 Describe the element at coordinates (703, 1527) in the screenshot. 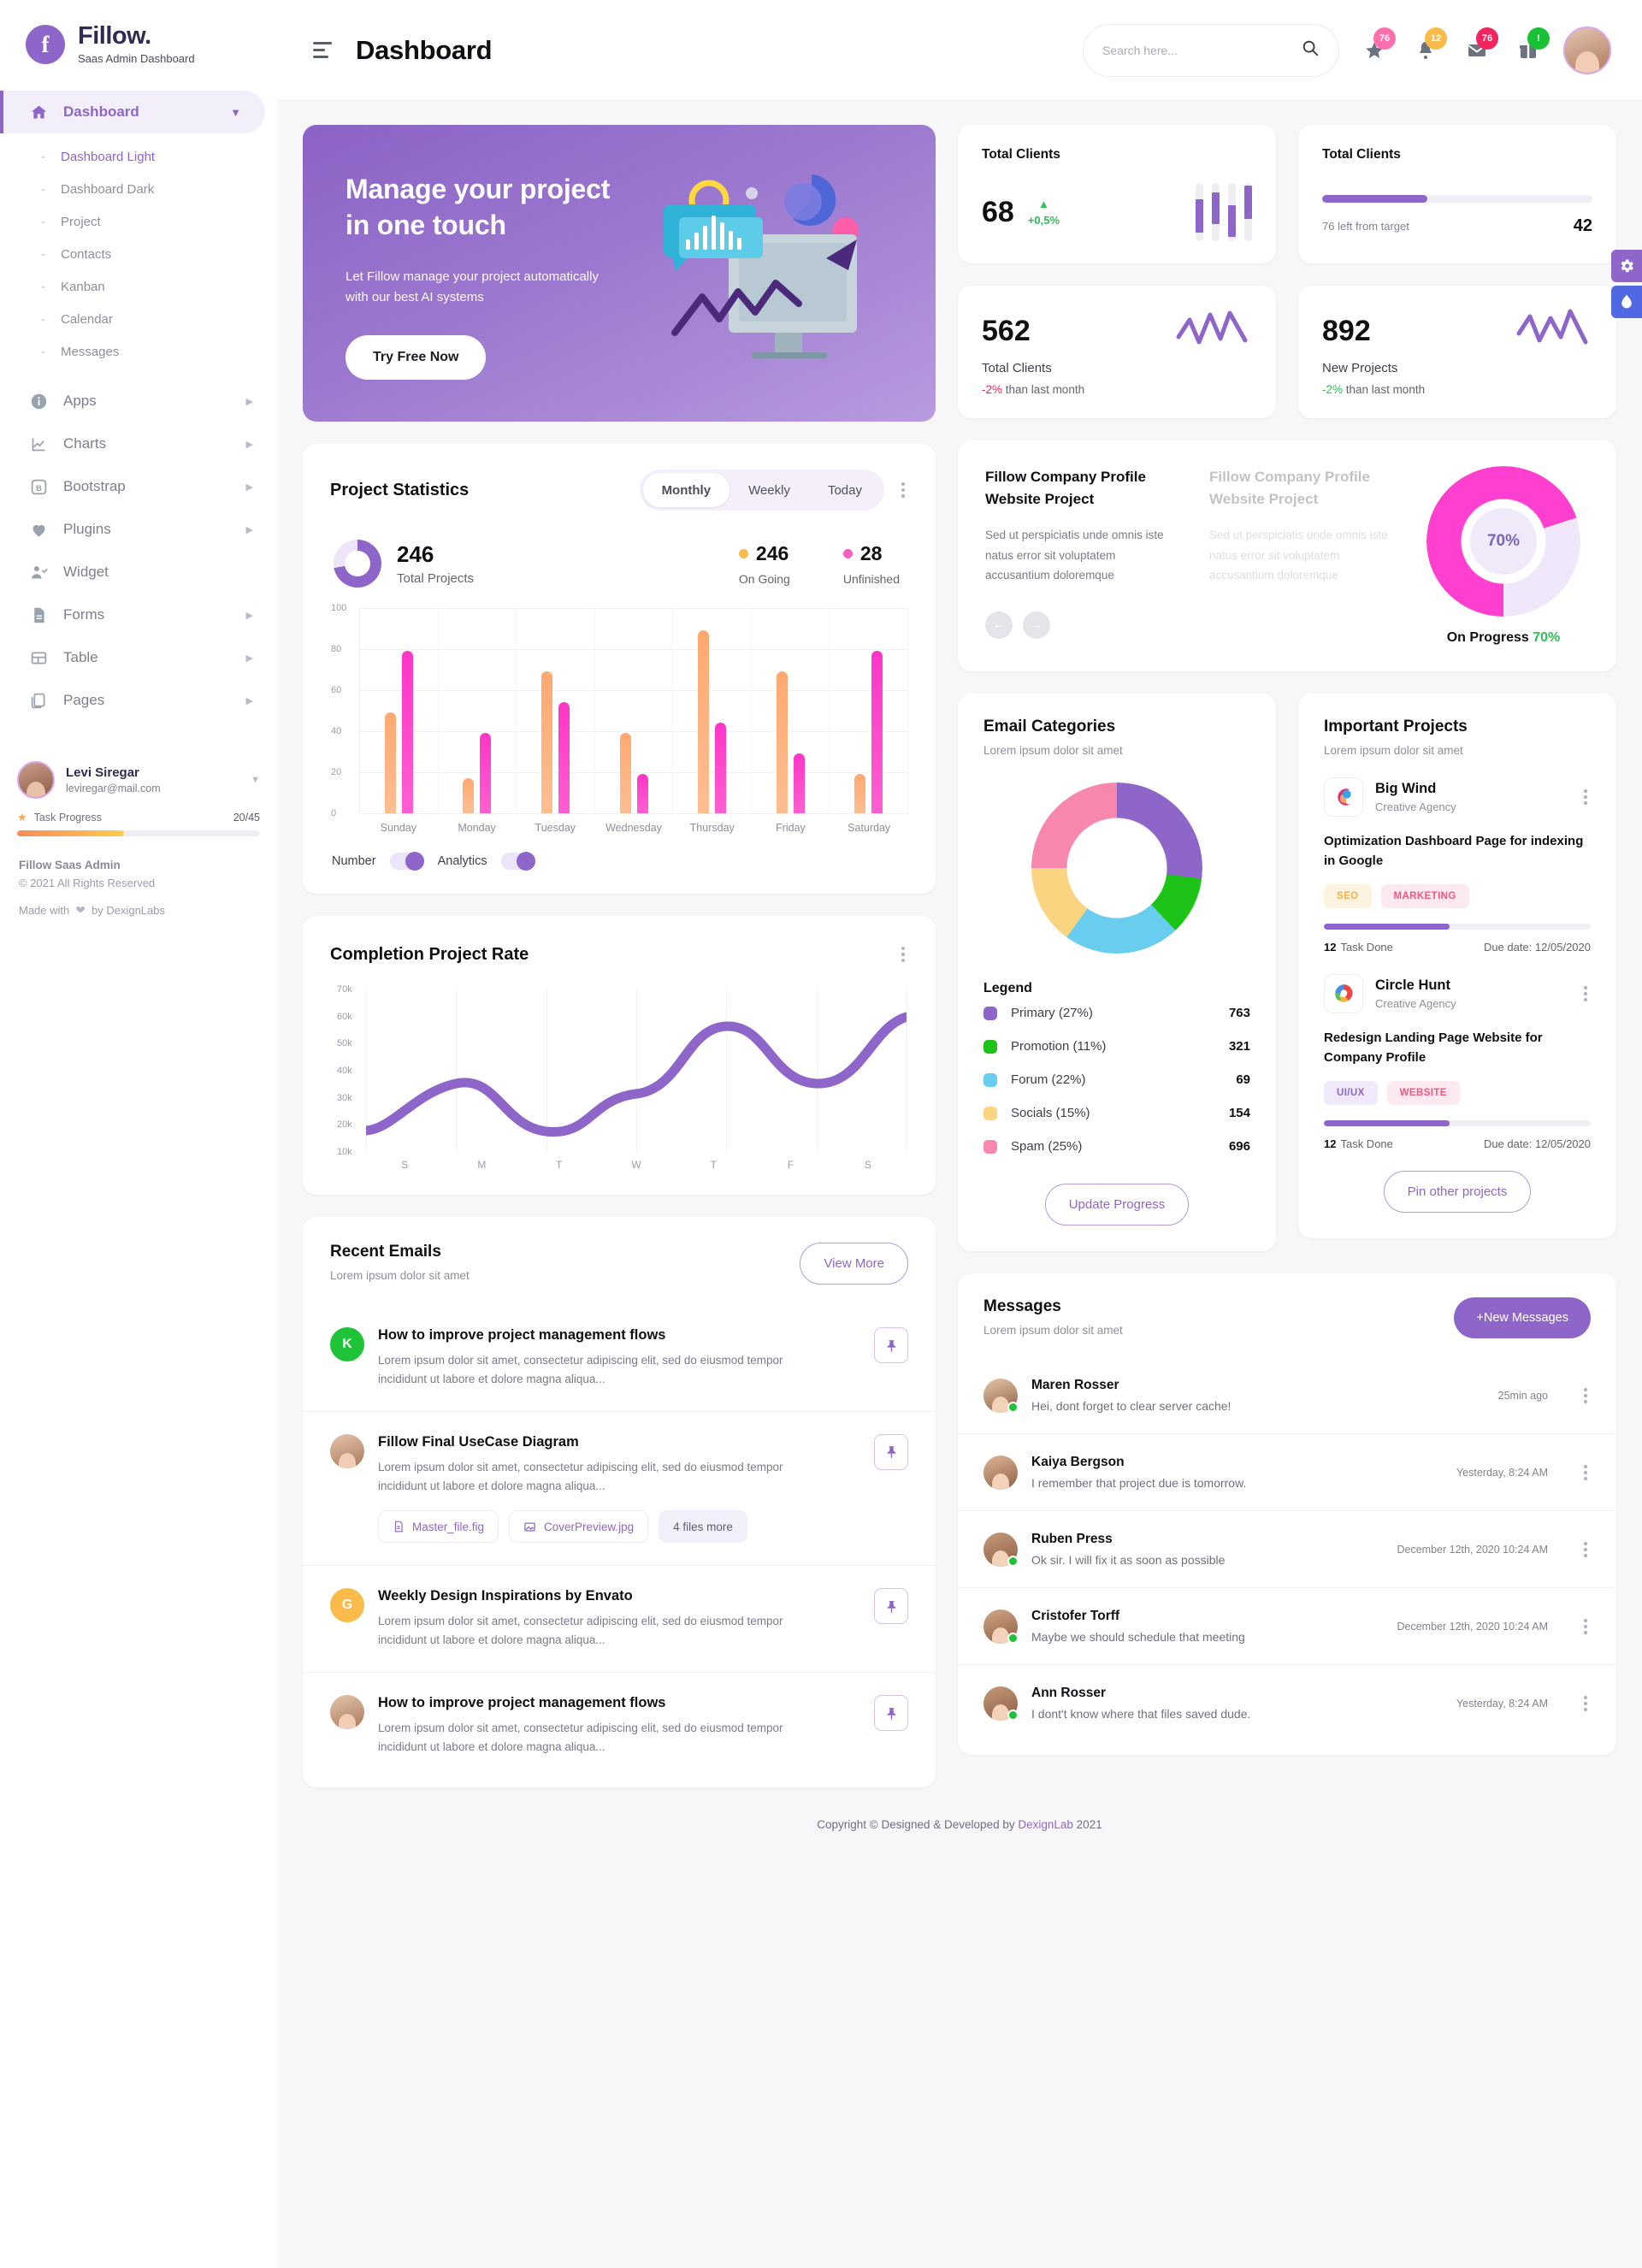

I see `attachment-chip: 4 files more` at that location.